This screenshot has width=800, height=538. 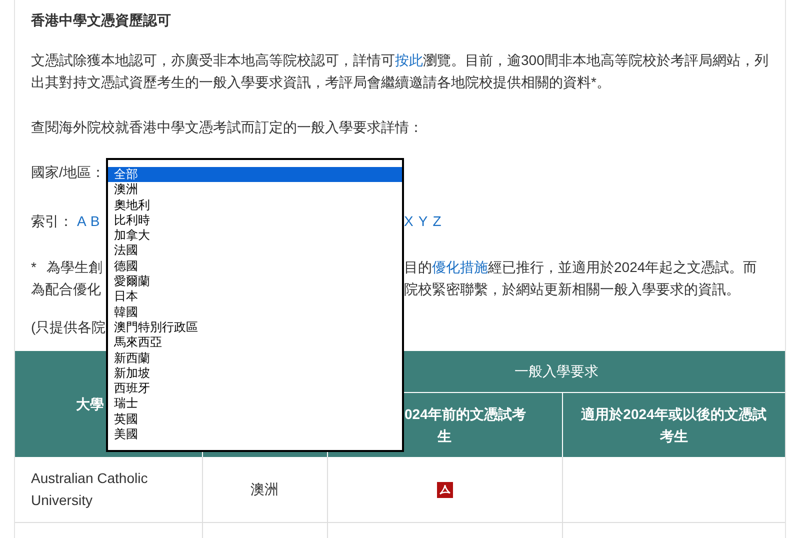 I want to click on dropdown-option: 澳洲, so click(x=255, y=190).